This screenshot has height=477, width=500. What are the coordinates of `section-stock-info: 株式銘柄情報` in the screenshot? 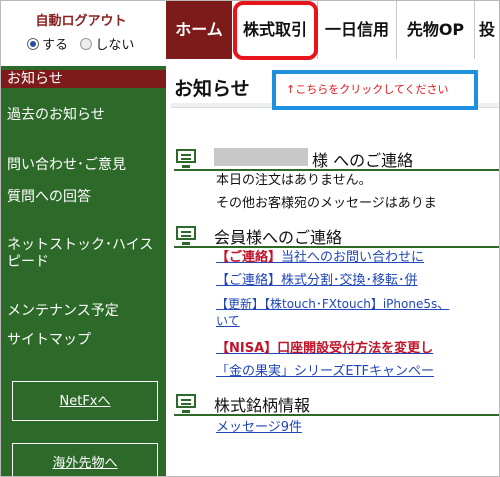 It's located at (336, 404).